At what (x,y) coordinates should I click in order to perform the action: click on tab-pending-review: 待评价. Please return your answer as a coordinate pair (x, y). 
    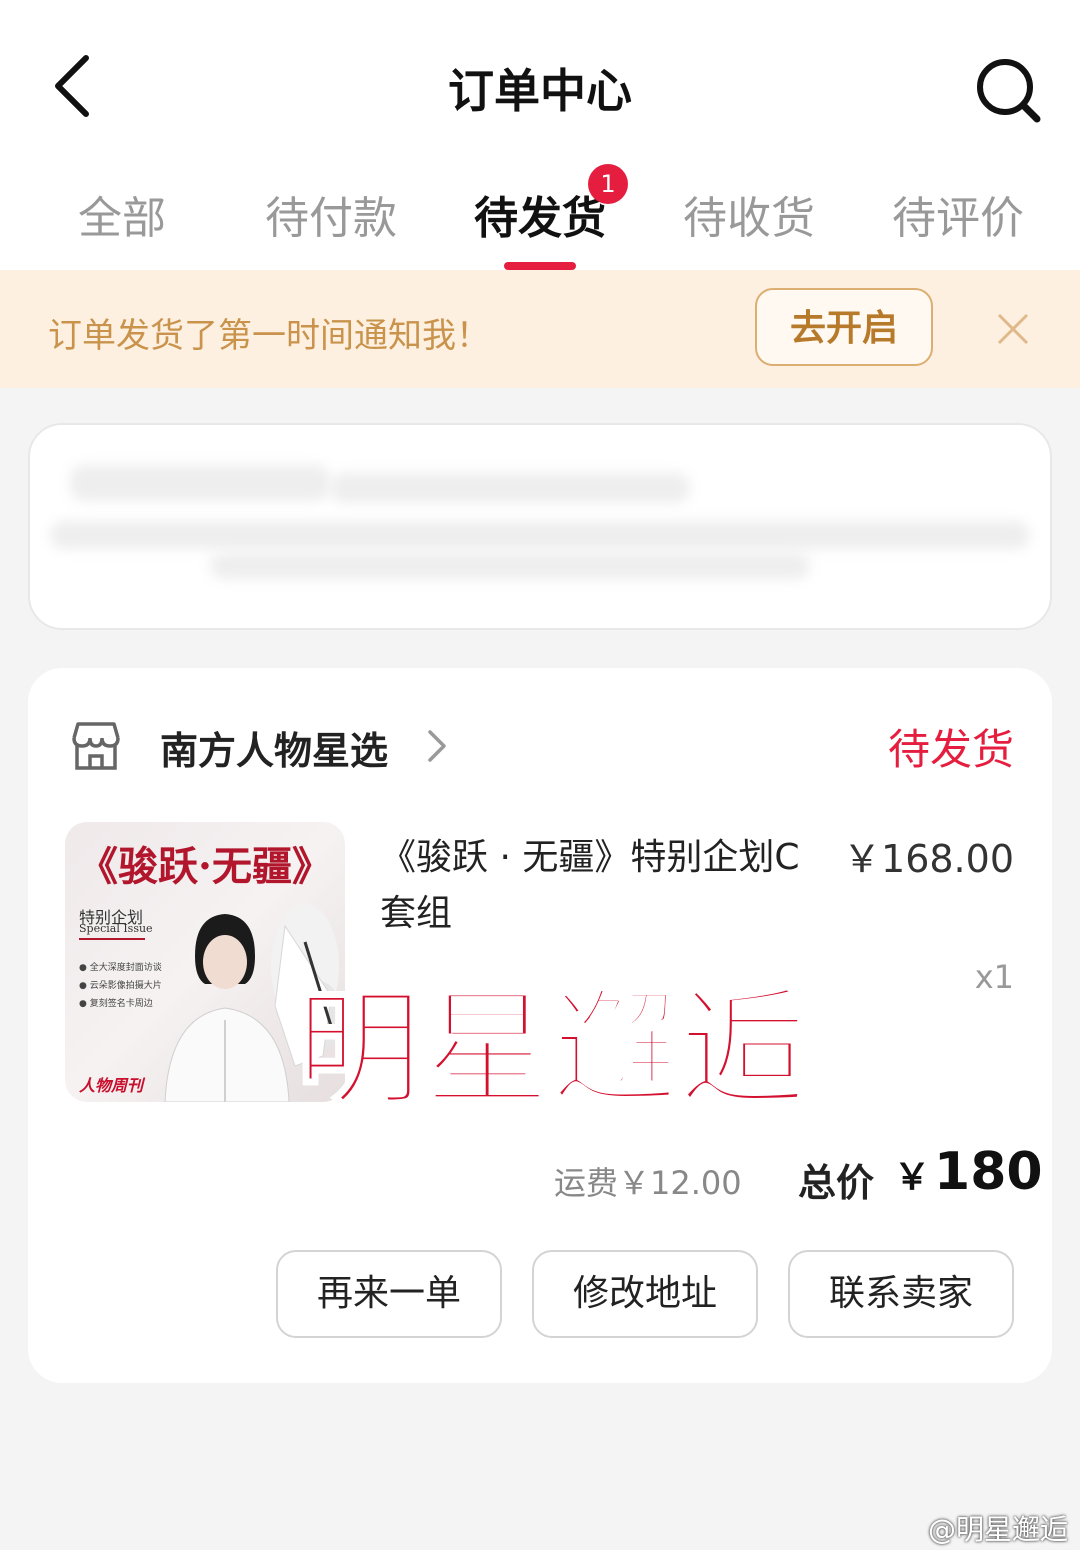
    Looking at the image, I should click on (958, 214).